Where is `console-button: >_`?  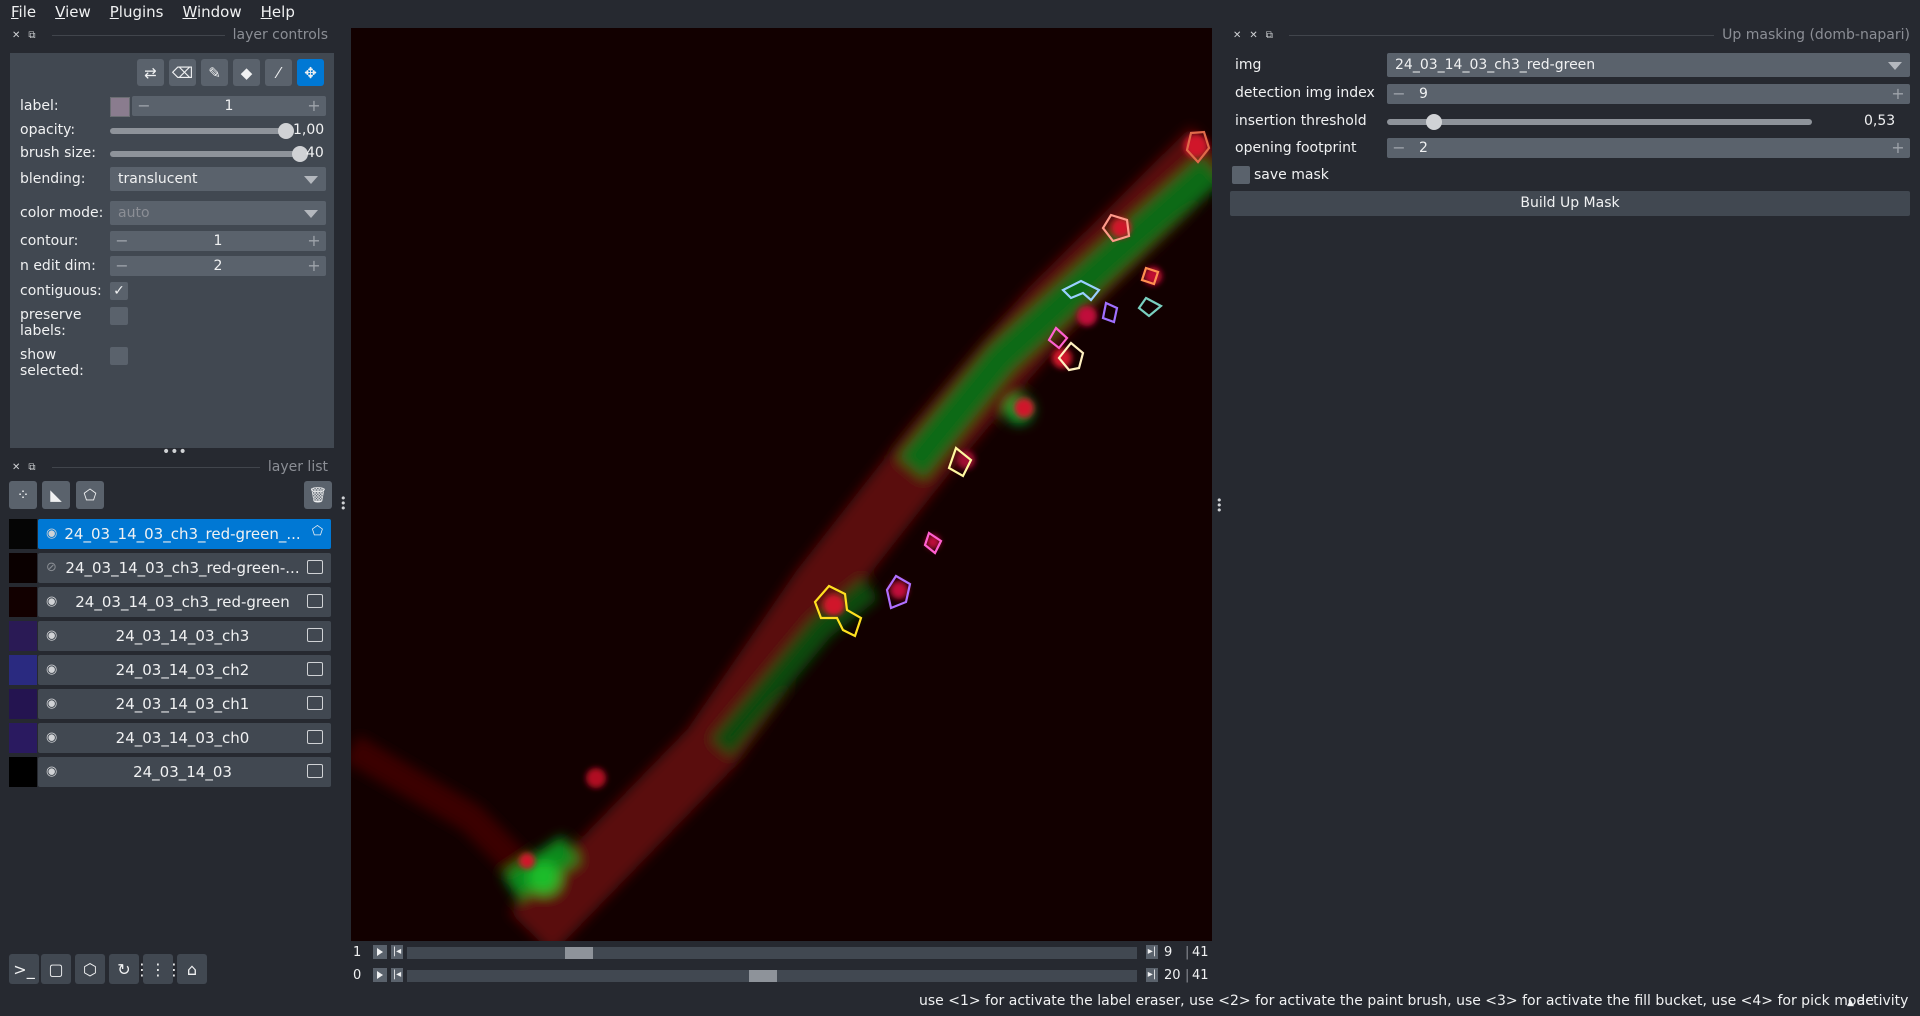 console-button: >_ is located at coordinates (24, 969).